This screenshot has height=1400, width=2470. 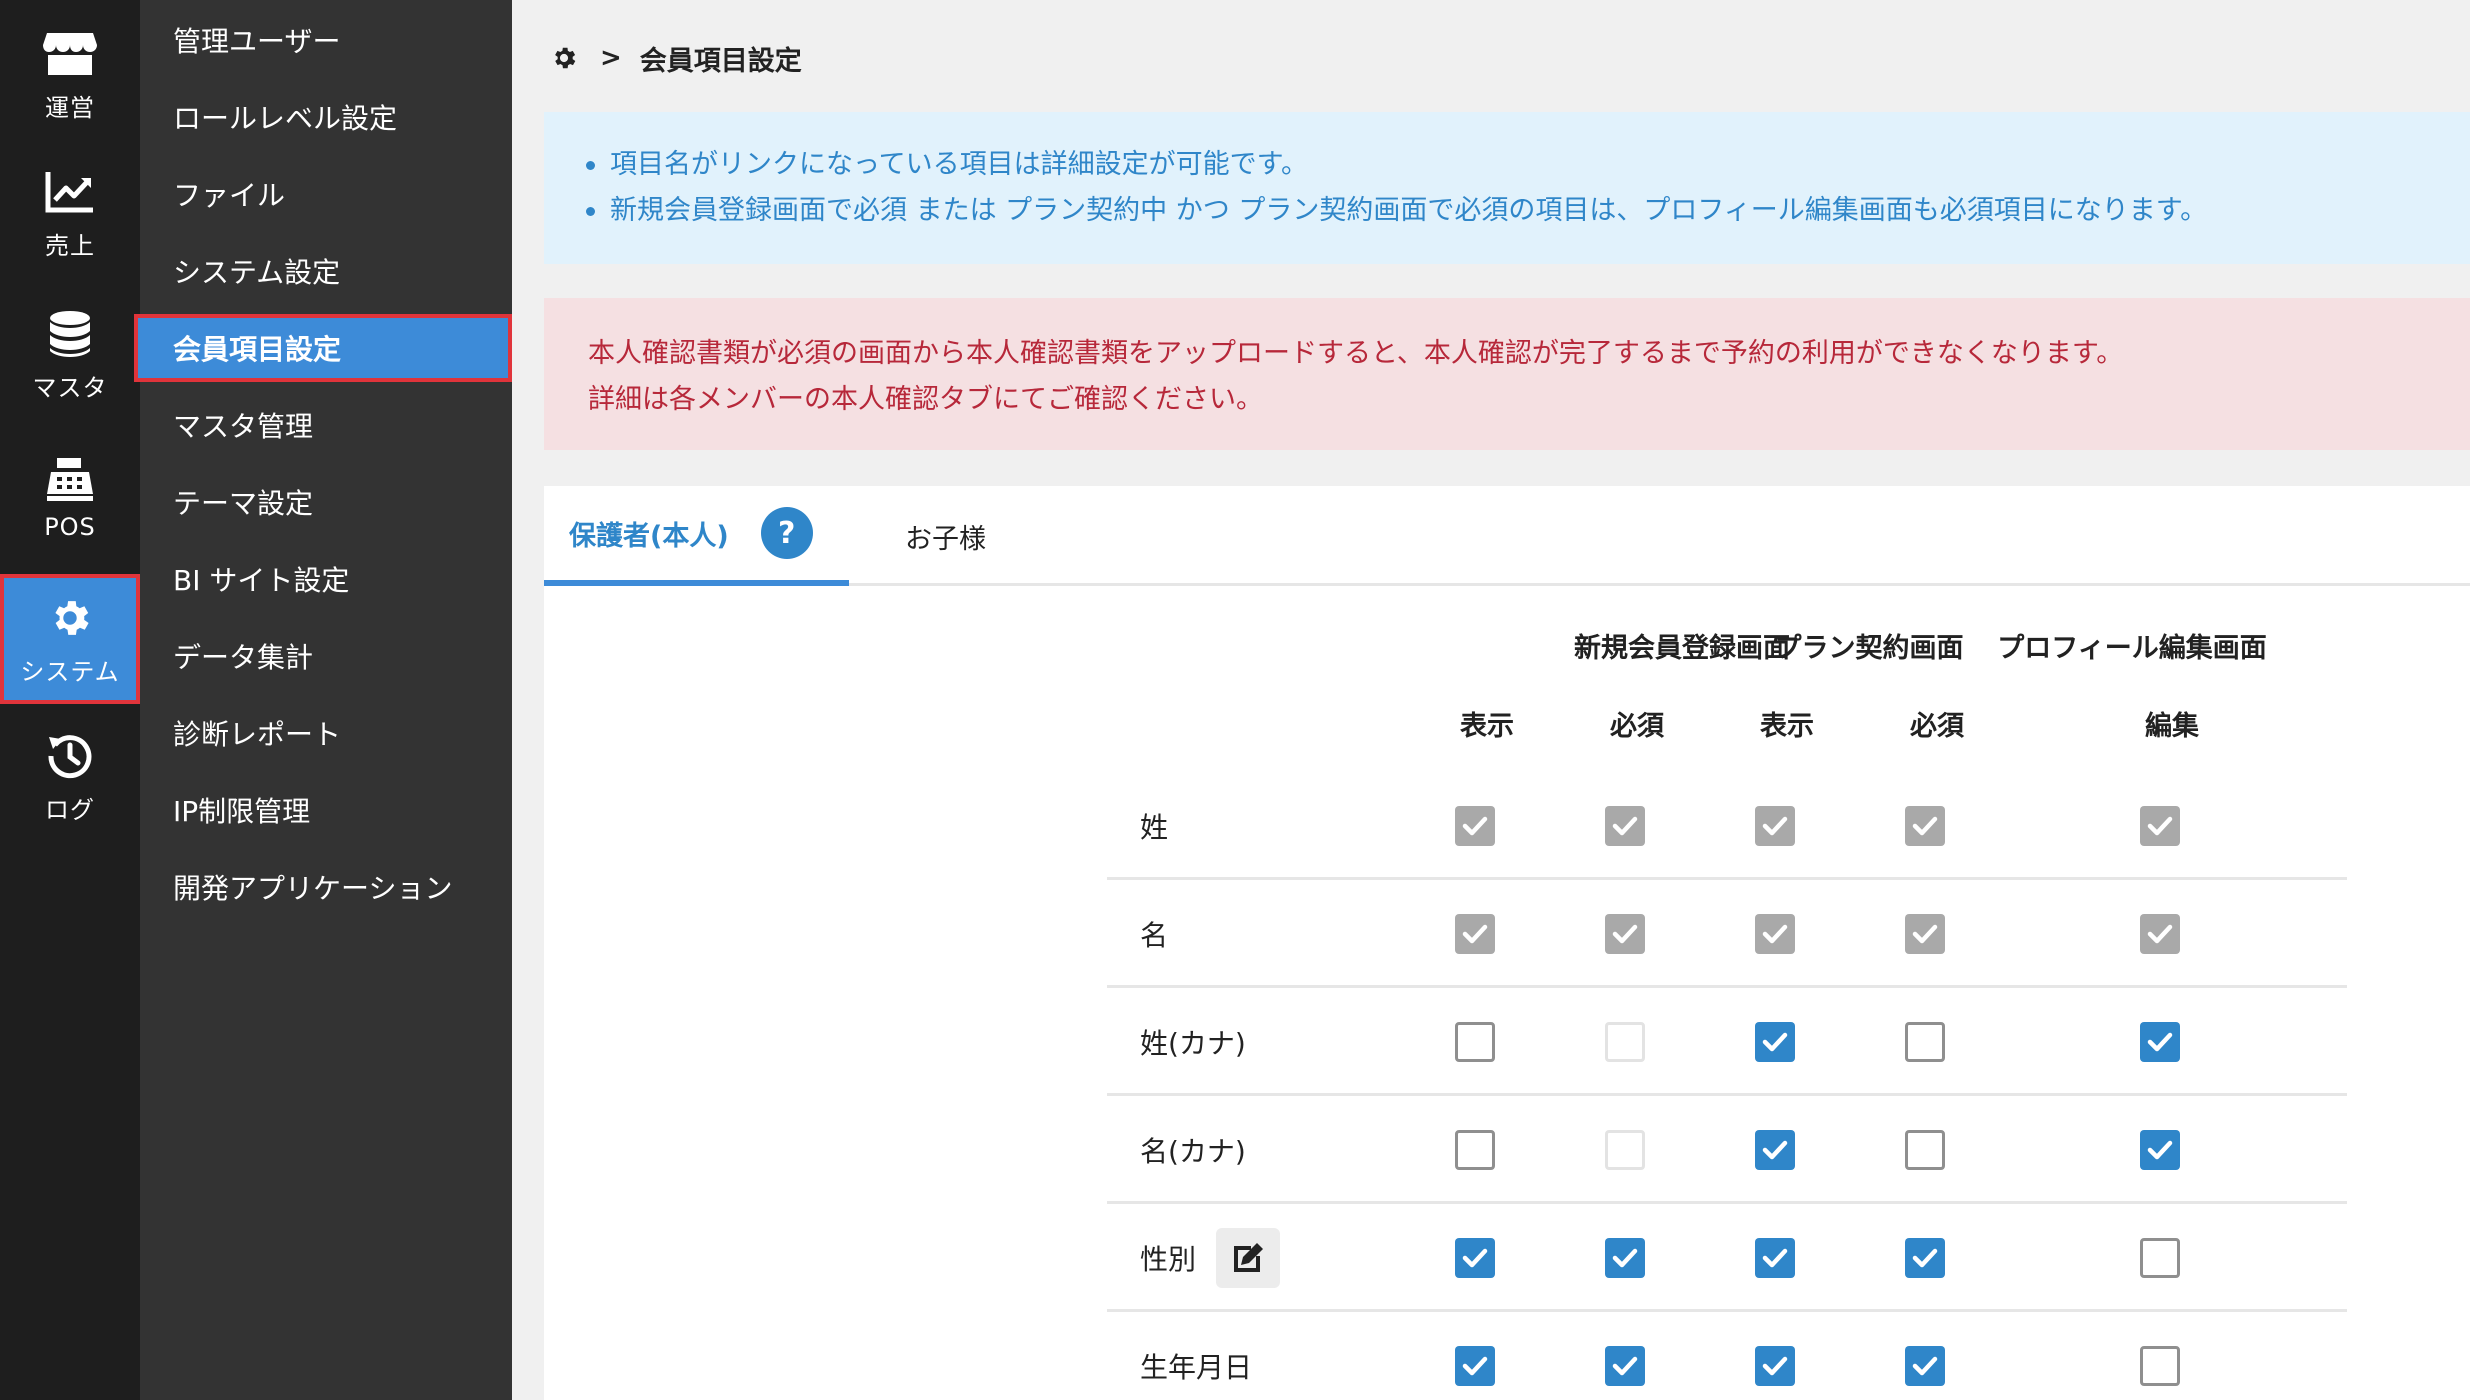 I want to click on cash-register-icon, so click(x=70, y=479).